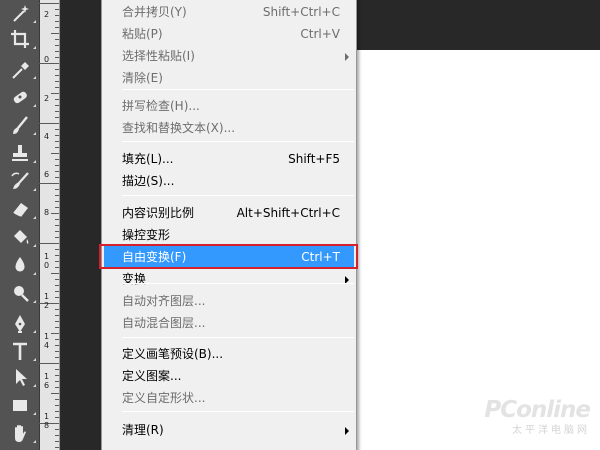 This screenshot has height=450, width=600. What do you see at coordinates (229, 279) in the screenshot?
I see `menu-item: 变换` at bounding box center [229, 279].